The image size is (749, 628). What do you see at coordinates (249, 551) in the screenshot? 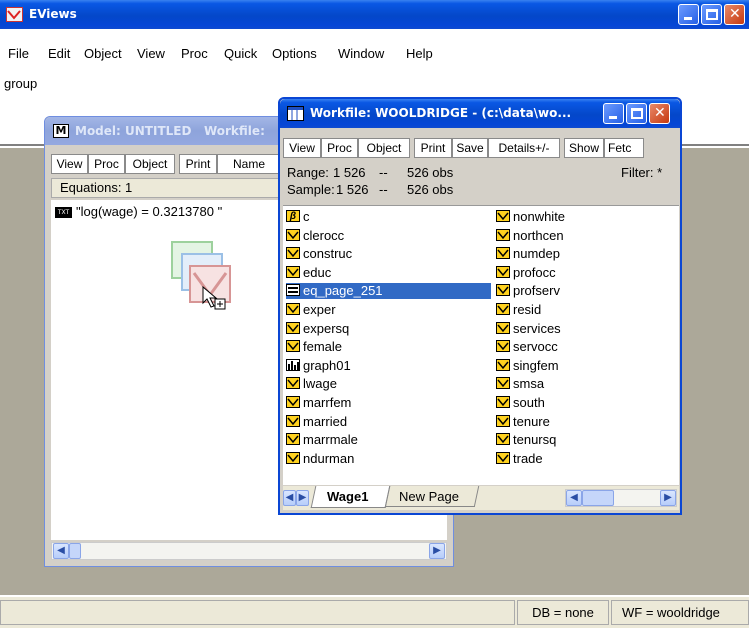
I see `model-hscrollbar: ◀ ▶` at bounding box center [249, 551].